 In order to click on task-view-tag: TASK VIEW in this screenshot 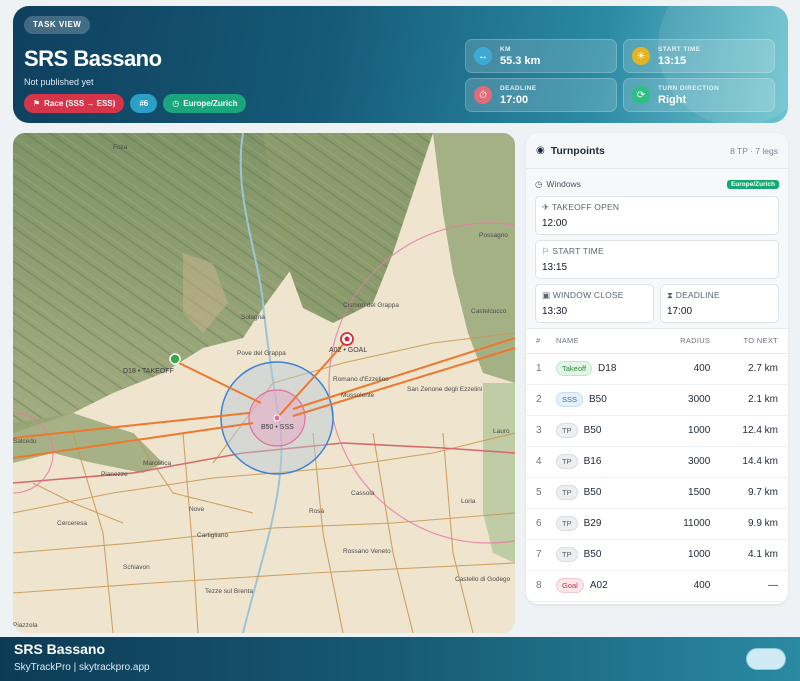, I will do `click(57, 25)`.